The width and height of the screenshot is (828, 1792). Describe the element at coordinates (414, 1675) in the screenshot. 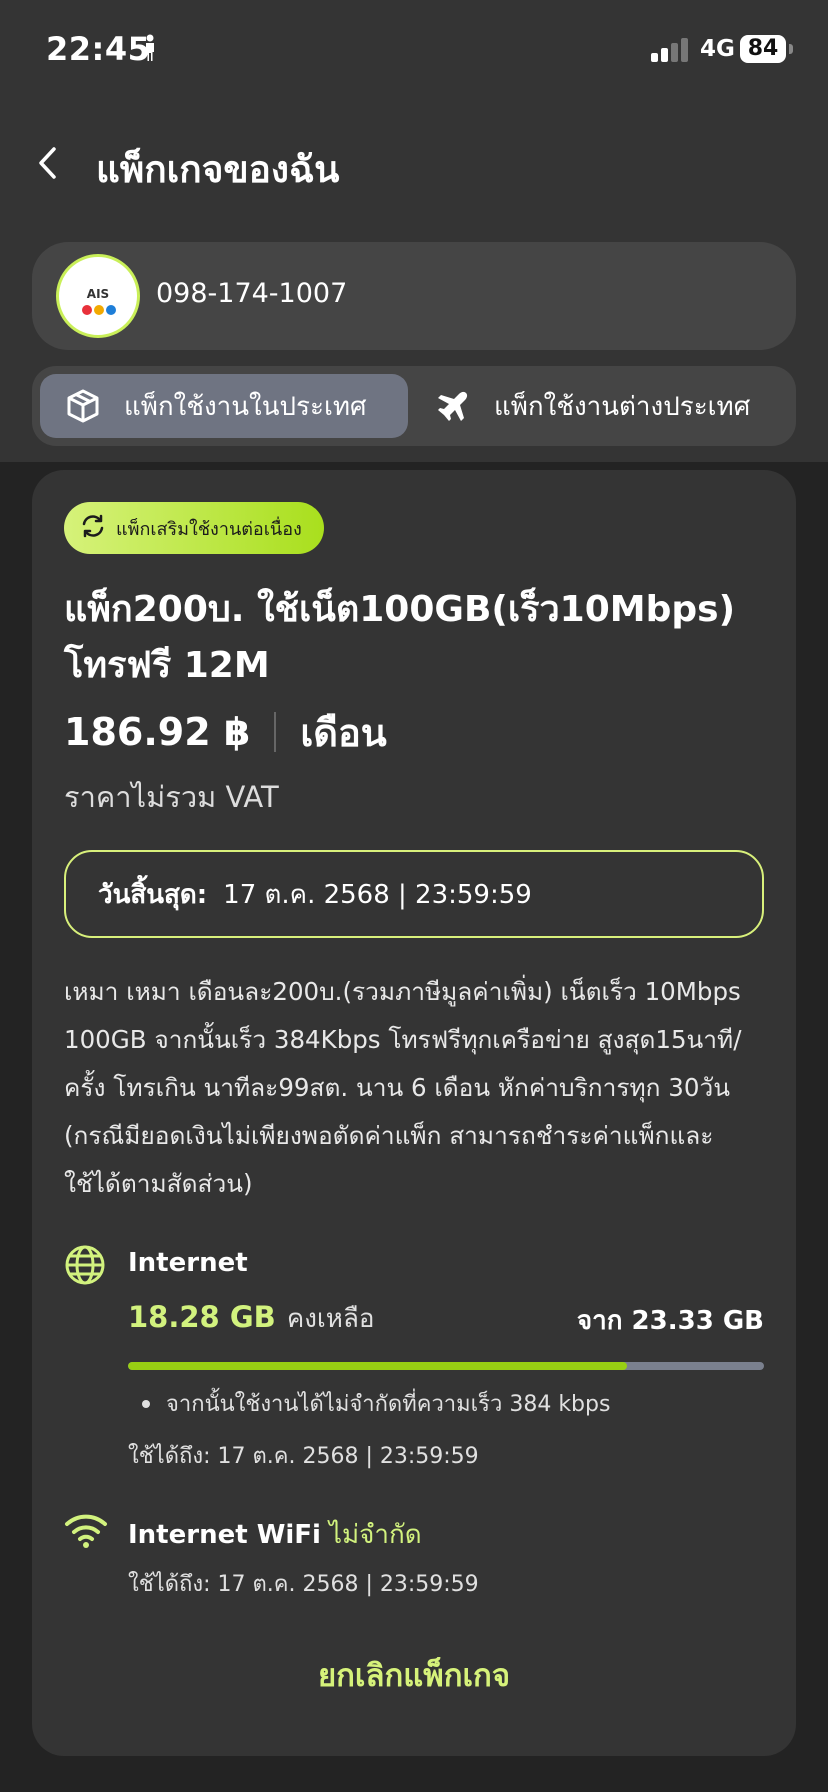

I see `cancel-package-button: ยกเลิกแพ็กเกจ` at that location.